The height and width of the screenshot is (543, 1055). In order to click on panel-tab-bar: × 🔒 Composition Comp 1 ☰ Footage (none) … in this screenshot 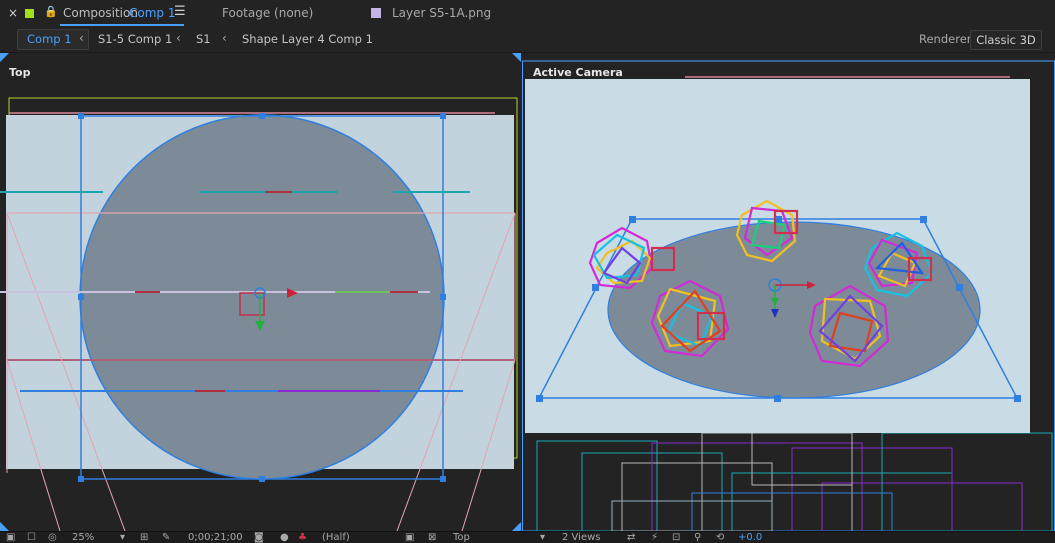, I will do `click(527, 14)`.